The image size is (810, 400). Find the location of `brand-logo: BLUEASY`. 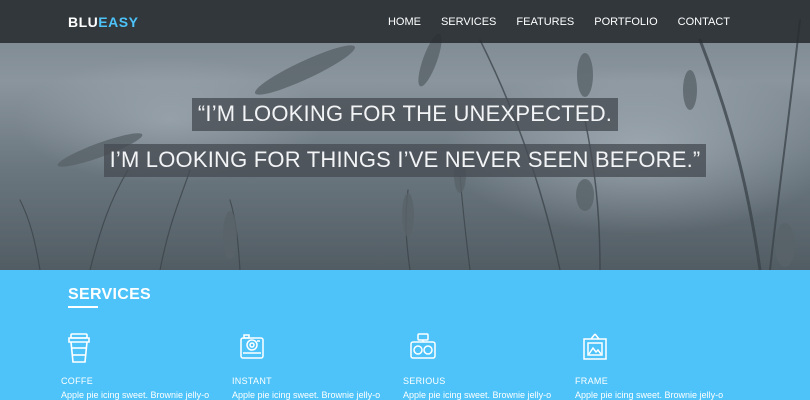

brand-logo: BLUEASY is located at coordinates (103, 22).